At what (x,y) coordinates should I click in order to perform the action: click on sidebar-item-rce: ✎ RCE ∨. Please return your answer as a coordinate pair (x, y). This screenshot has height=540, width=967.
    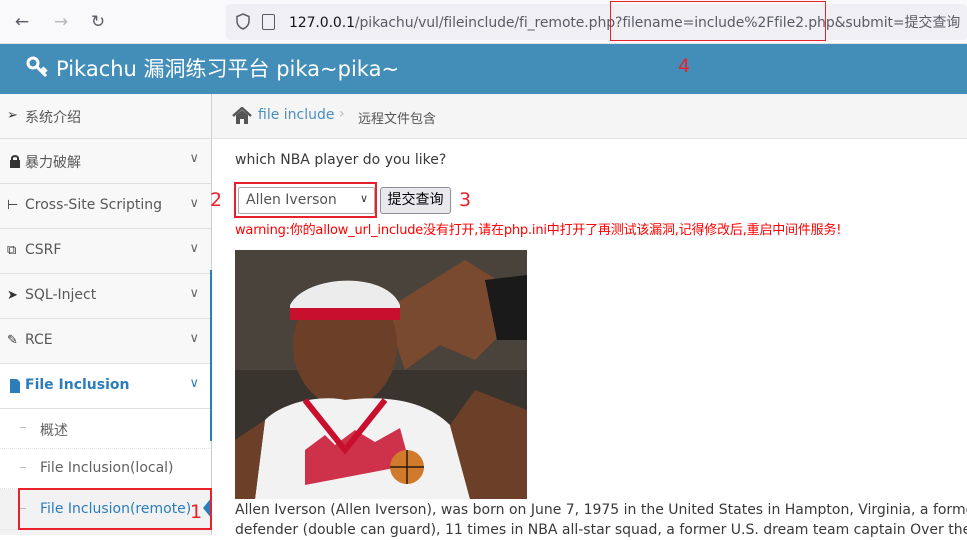
    Looking at the image, I should click on (105, 341).